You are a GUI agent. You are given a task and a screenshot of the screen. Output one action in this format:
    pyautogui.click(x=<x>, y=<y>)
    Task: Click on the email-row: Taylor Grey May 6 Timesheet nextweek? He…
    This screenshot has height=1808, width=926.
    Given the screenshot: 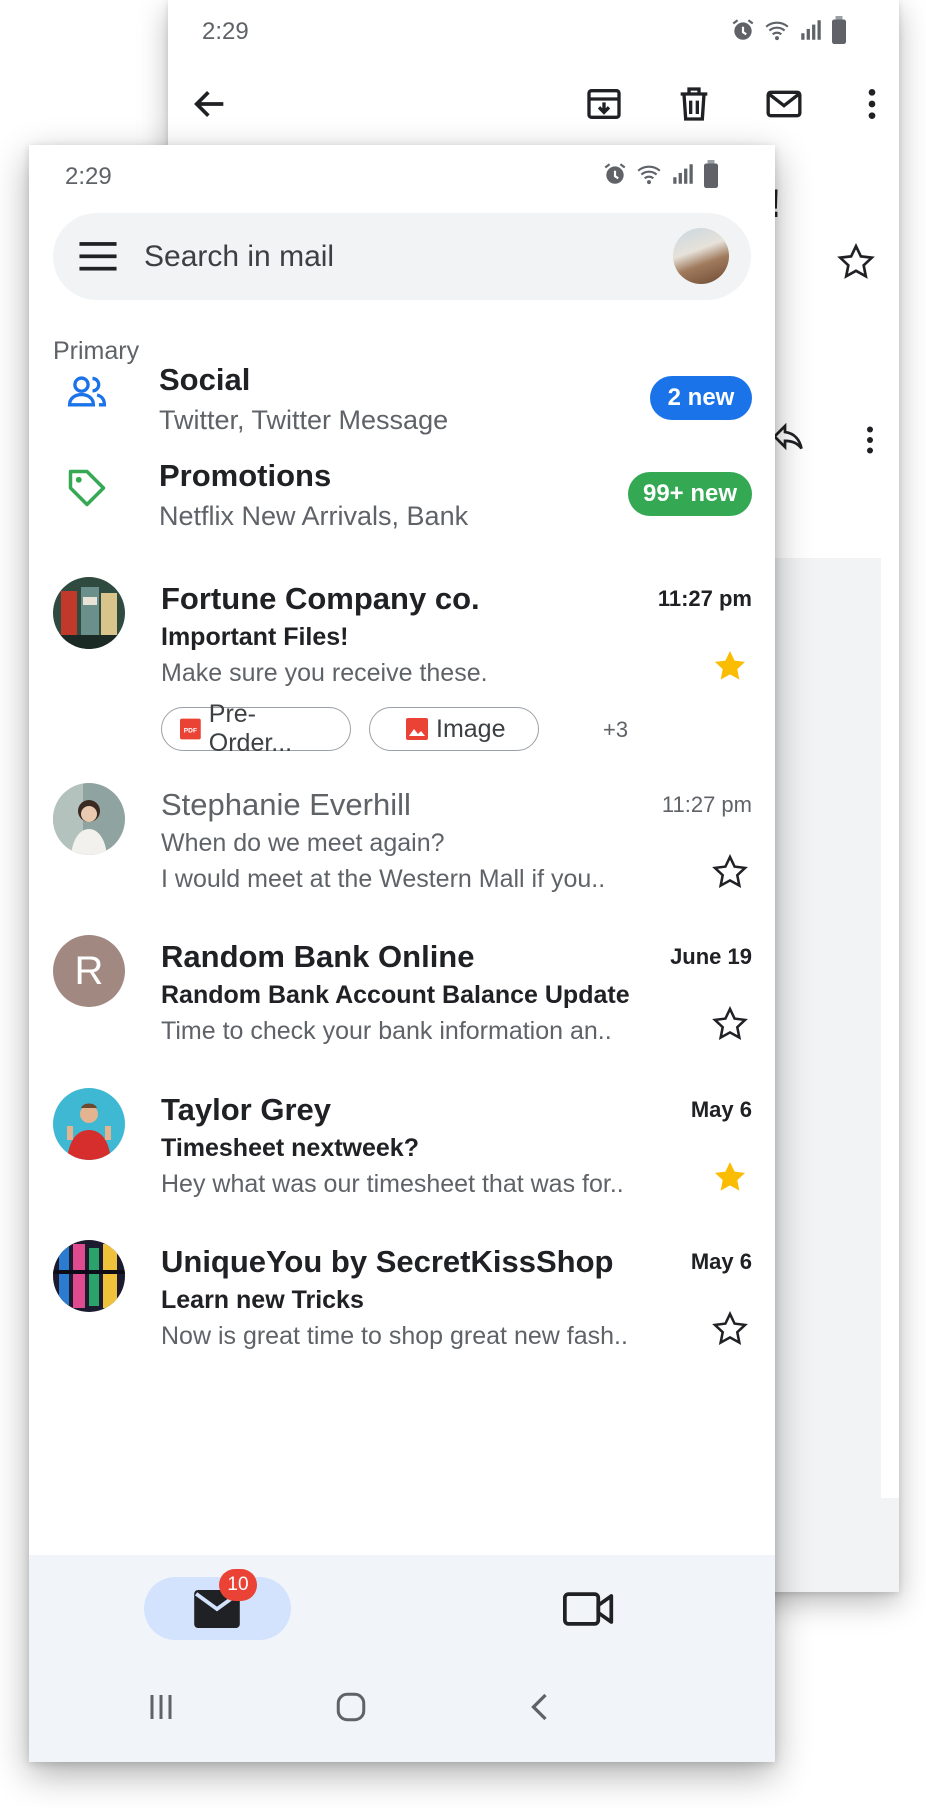 What is the action you would take?
    pyautogui.click(x=402, y=1153)
    